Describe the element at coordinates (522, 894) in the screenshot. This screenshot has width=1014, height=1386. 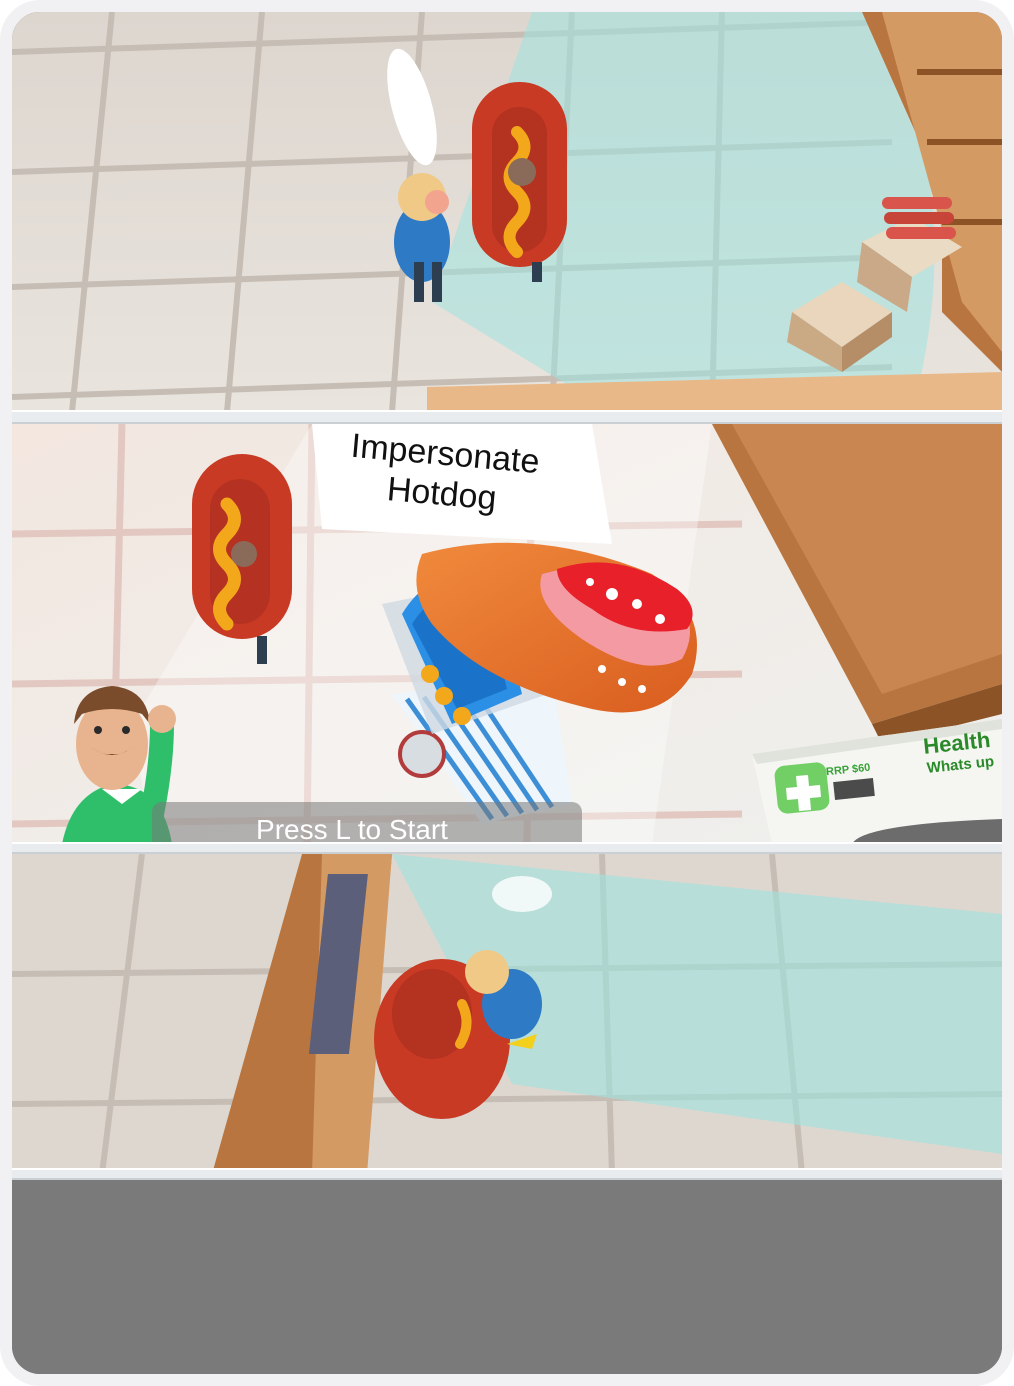
I see `thought-bubble` at that location.